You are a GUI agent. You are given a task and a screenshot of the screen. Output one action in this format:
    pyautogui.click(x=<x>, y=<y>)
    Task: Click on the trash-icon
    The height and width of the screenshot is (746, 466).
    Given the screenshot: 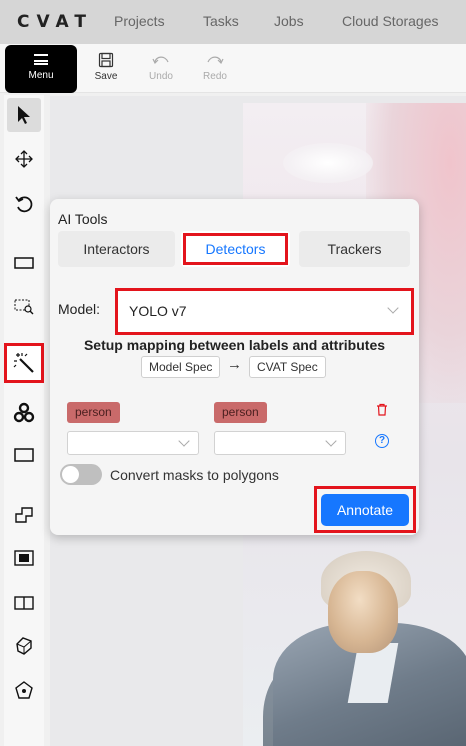 What is the action you would take?
    pyautogui.click(x=382, y=409)
    